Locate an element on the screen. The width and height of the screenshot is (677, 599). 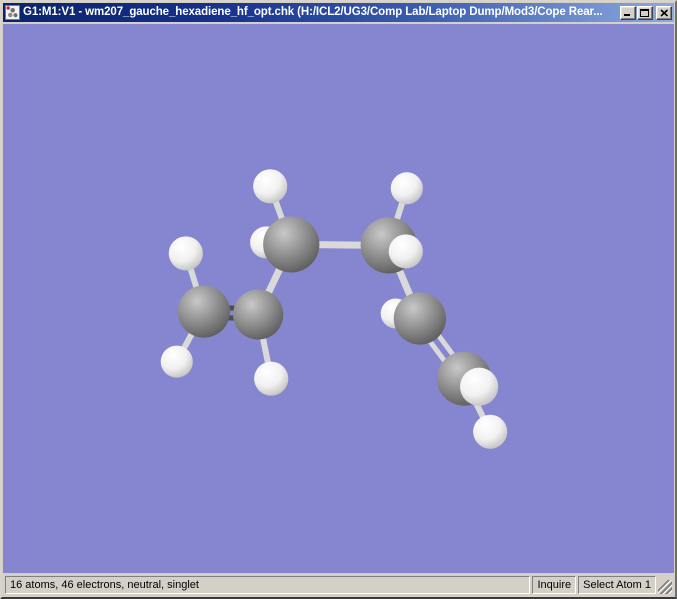
maximize-icon is located at coordinates (644, 13).